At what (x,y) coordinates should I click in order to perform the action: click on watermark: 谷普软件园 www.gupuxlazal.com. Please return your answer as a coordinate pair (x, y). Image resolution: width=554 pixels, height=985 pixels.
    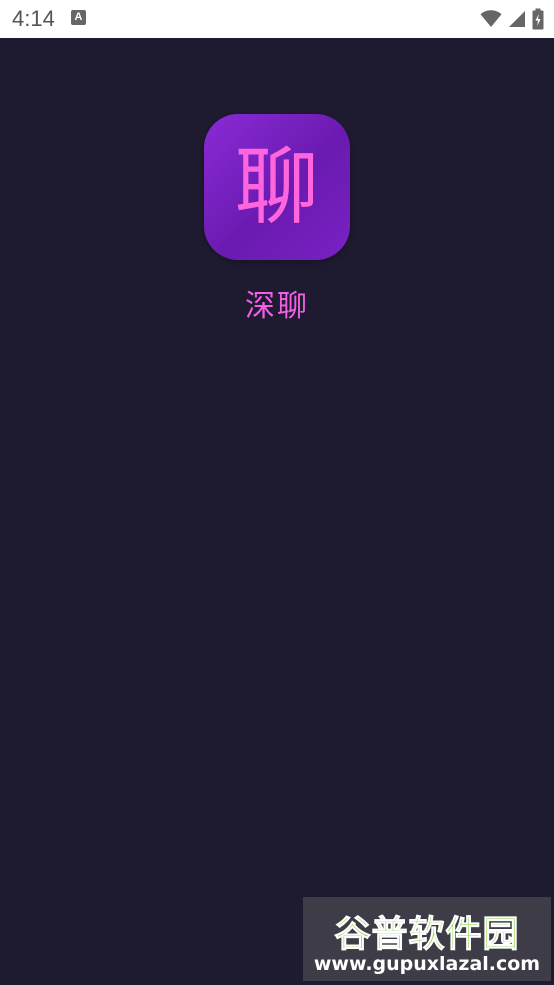
    Looking at the image, I should click on (427, 939).